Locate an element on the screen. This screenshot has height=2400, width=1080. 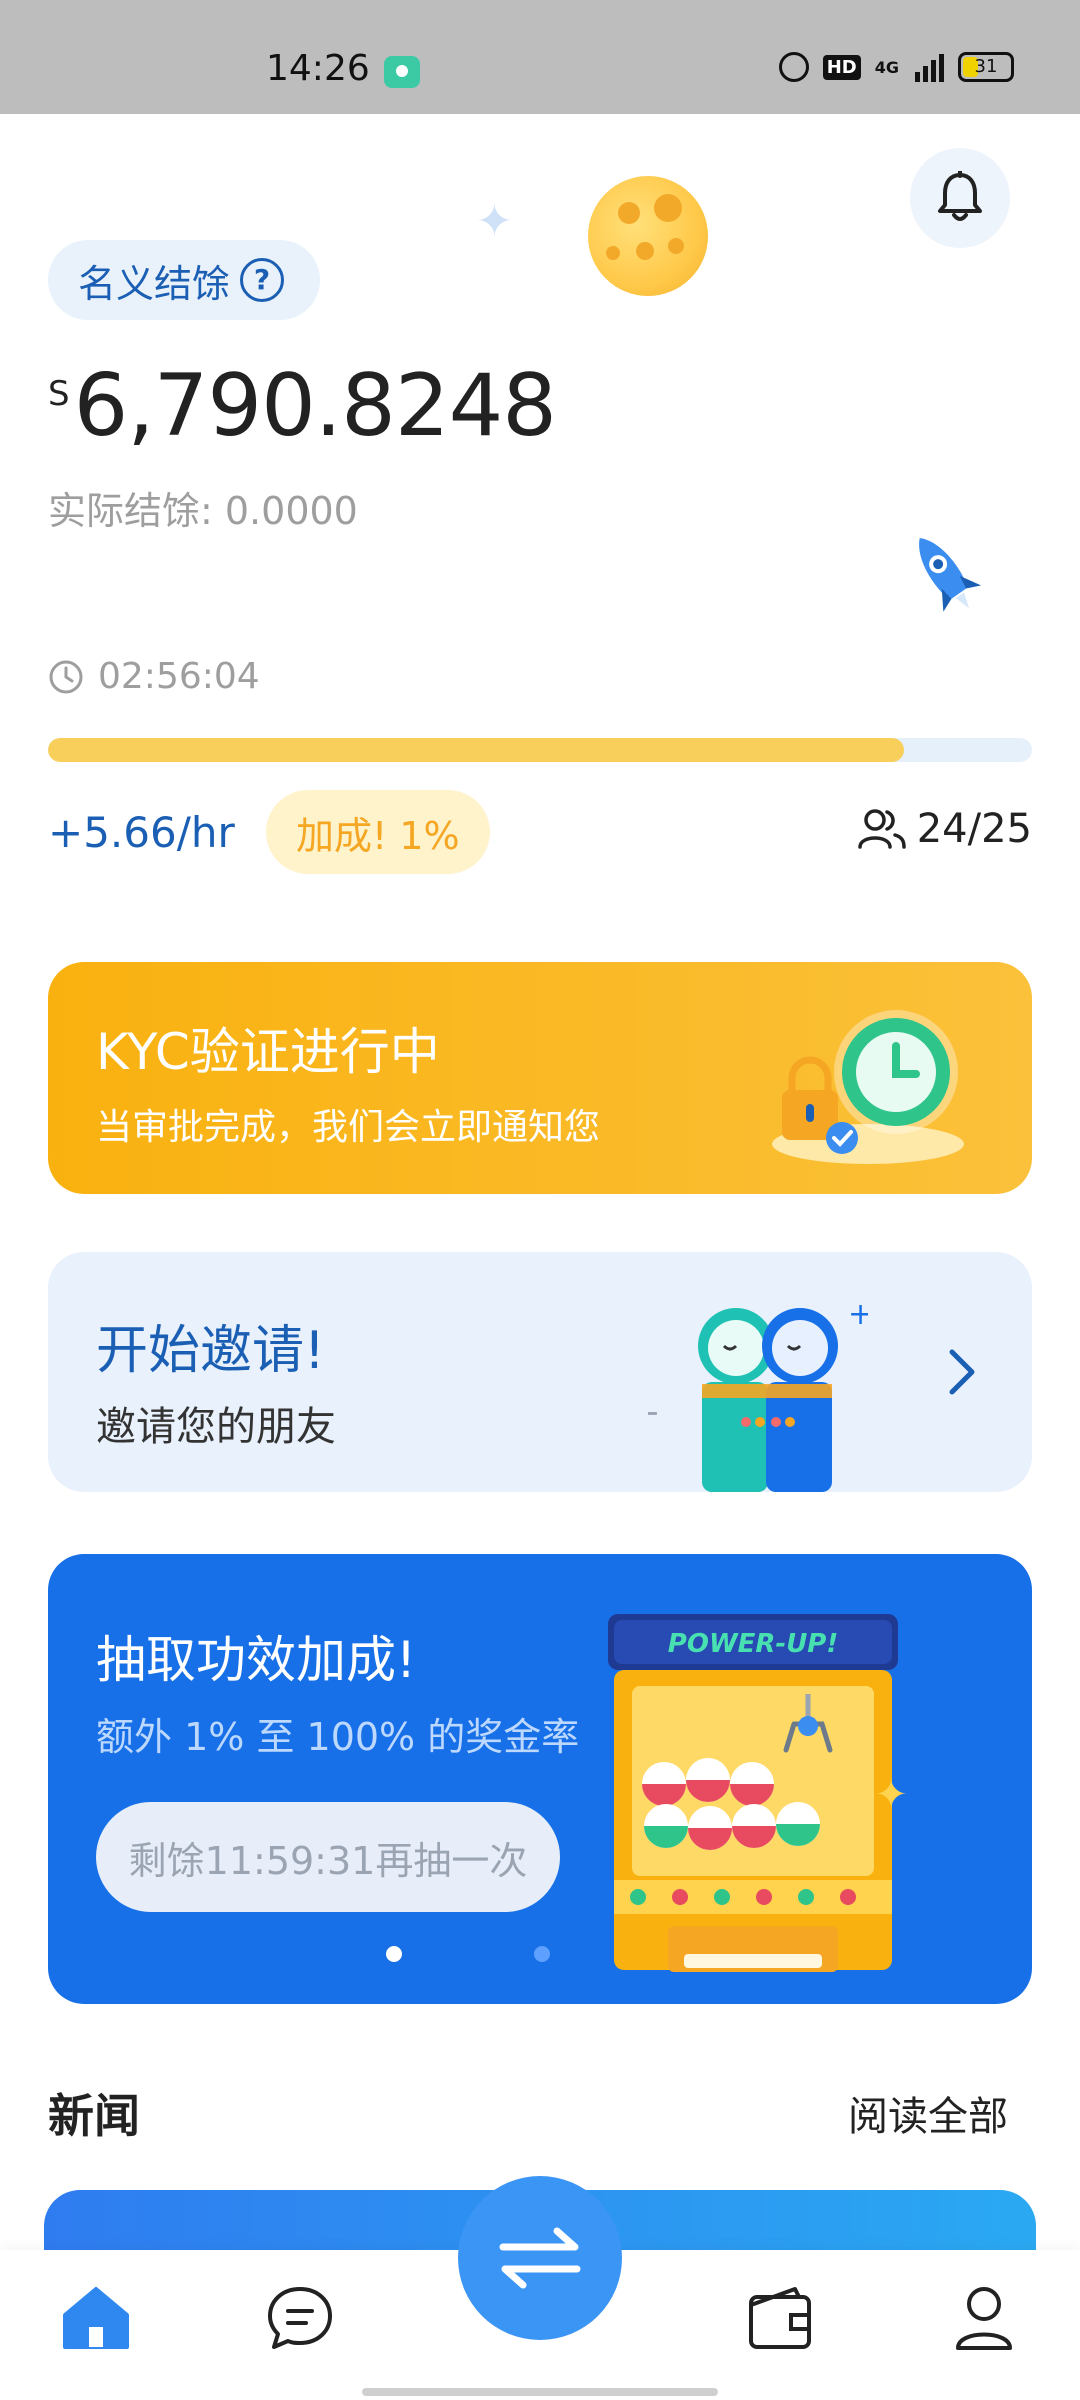
actual-balance: 实际结馀: 0.0000 is located at coordinates (203, 511).